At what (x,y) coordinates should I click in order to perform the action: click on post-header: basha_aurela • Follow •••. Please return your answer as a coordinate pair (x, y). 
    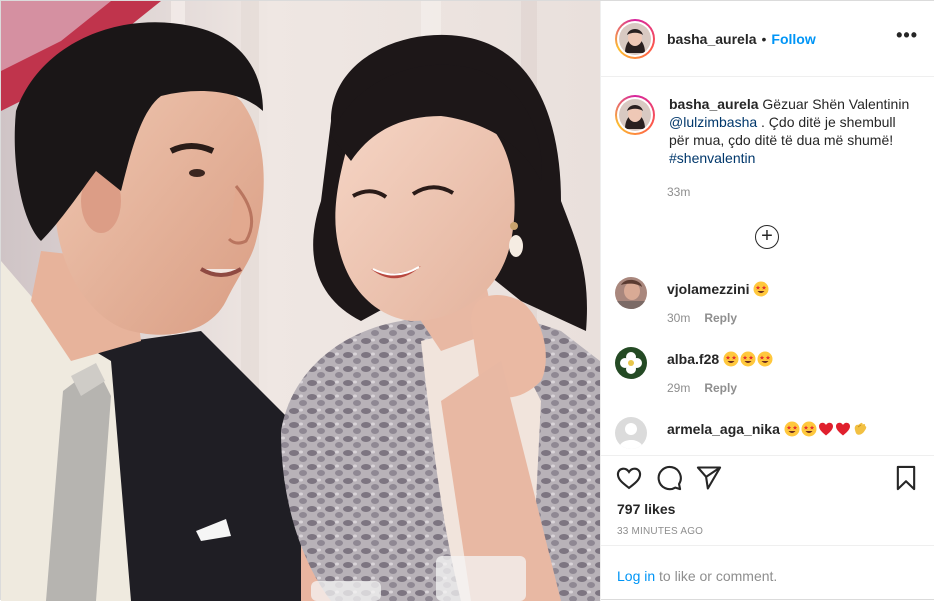
    Looking at the image, I should click on (767, 39).